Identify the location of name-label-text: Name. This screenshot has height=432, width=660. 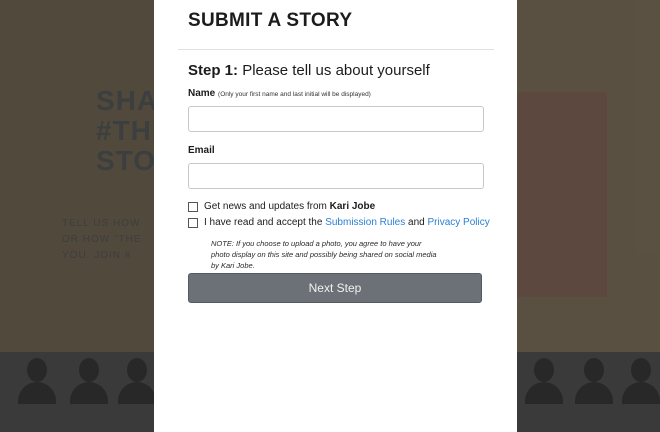
(202, 93).